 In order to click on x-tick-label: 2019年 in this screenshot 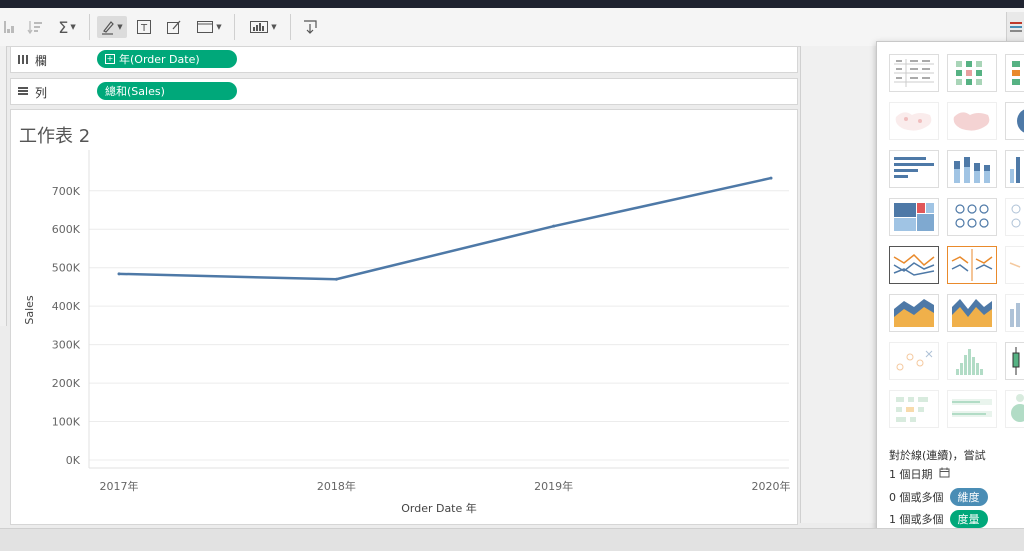, I will do `click(553, 486)`.